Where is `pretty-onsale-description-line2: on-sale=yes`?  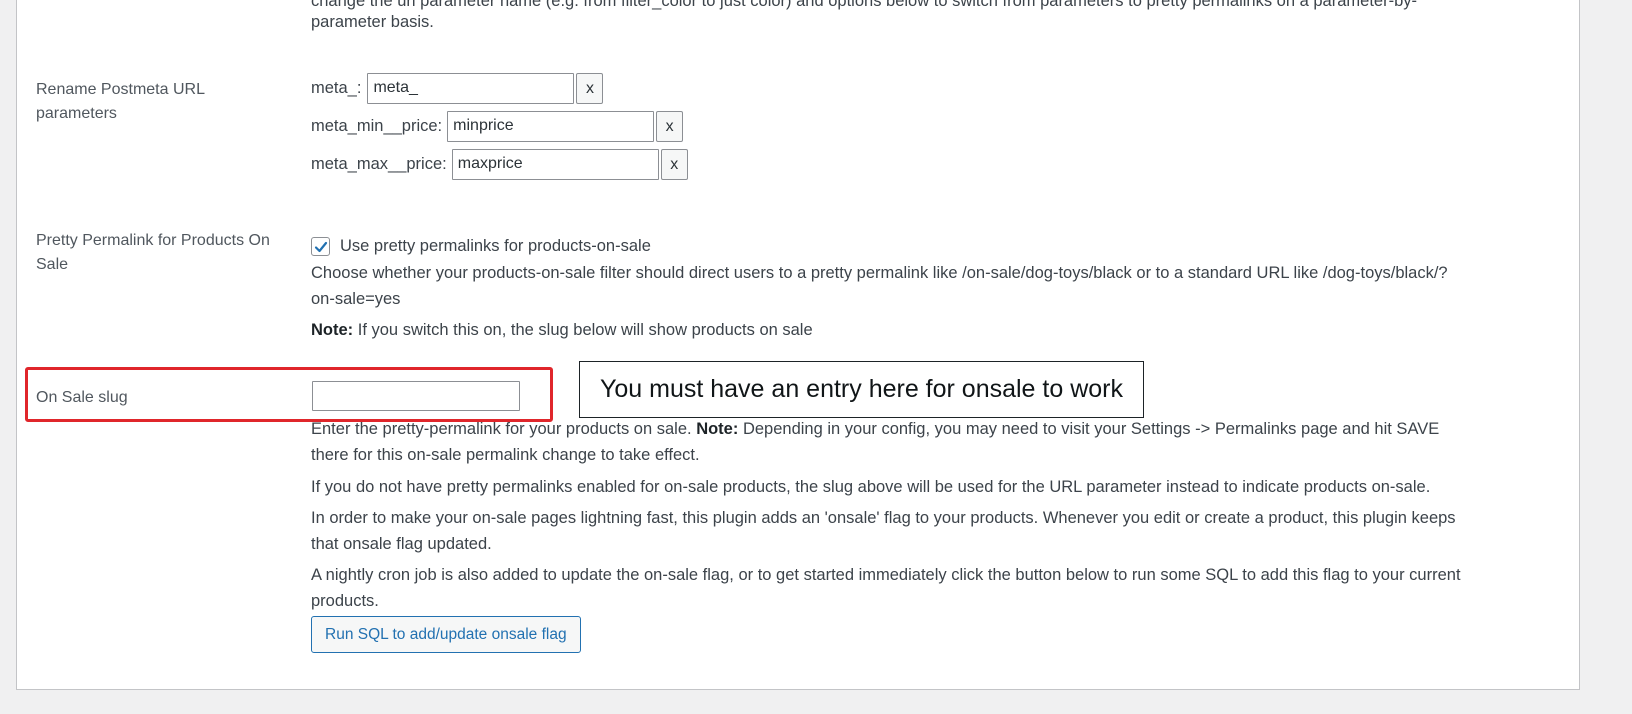
pretty-onsale-description-line2: on-sale=yes is located at coordinates (356, 299).